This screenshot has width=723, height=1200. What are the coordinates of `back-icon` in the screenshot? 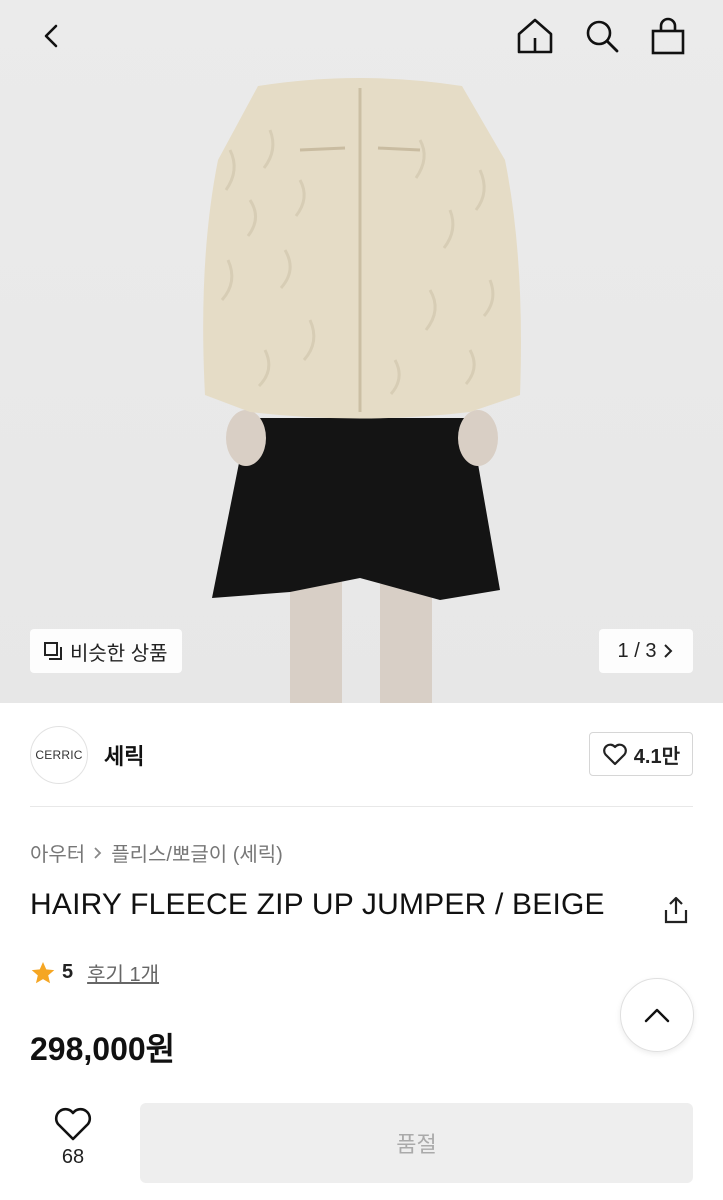 It's located at (51, 36).